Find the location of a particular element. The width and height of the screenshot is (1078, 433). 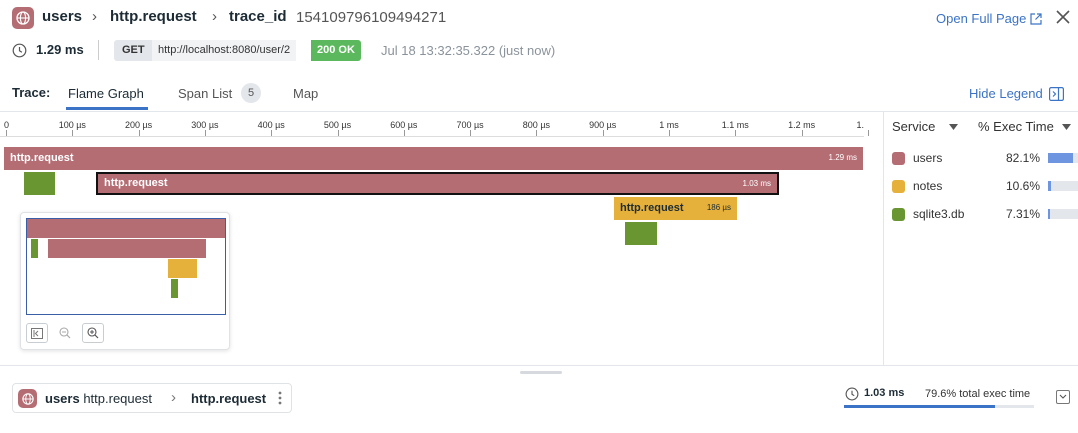

trace-id-label: trace_id is located at coordinates (258, 16).